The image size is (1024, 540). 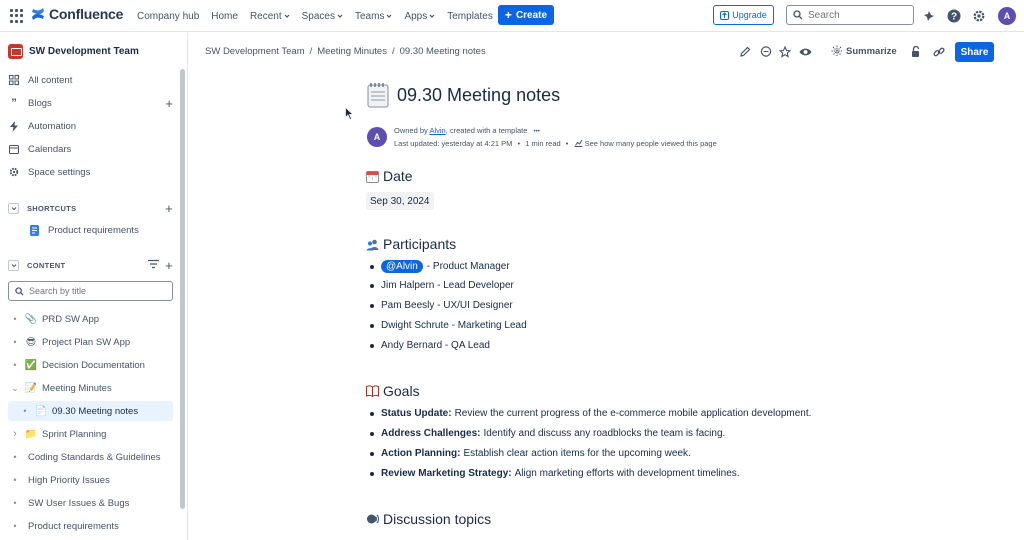 I want to click on nav-recent: Recent, so click(x=270, y=16).